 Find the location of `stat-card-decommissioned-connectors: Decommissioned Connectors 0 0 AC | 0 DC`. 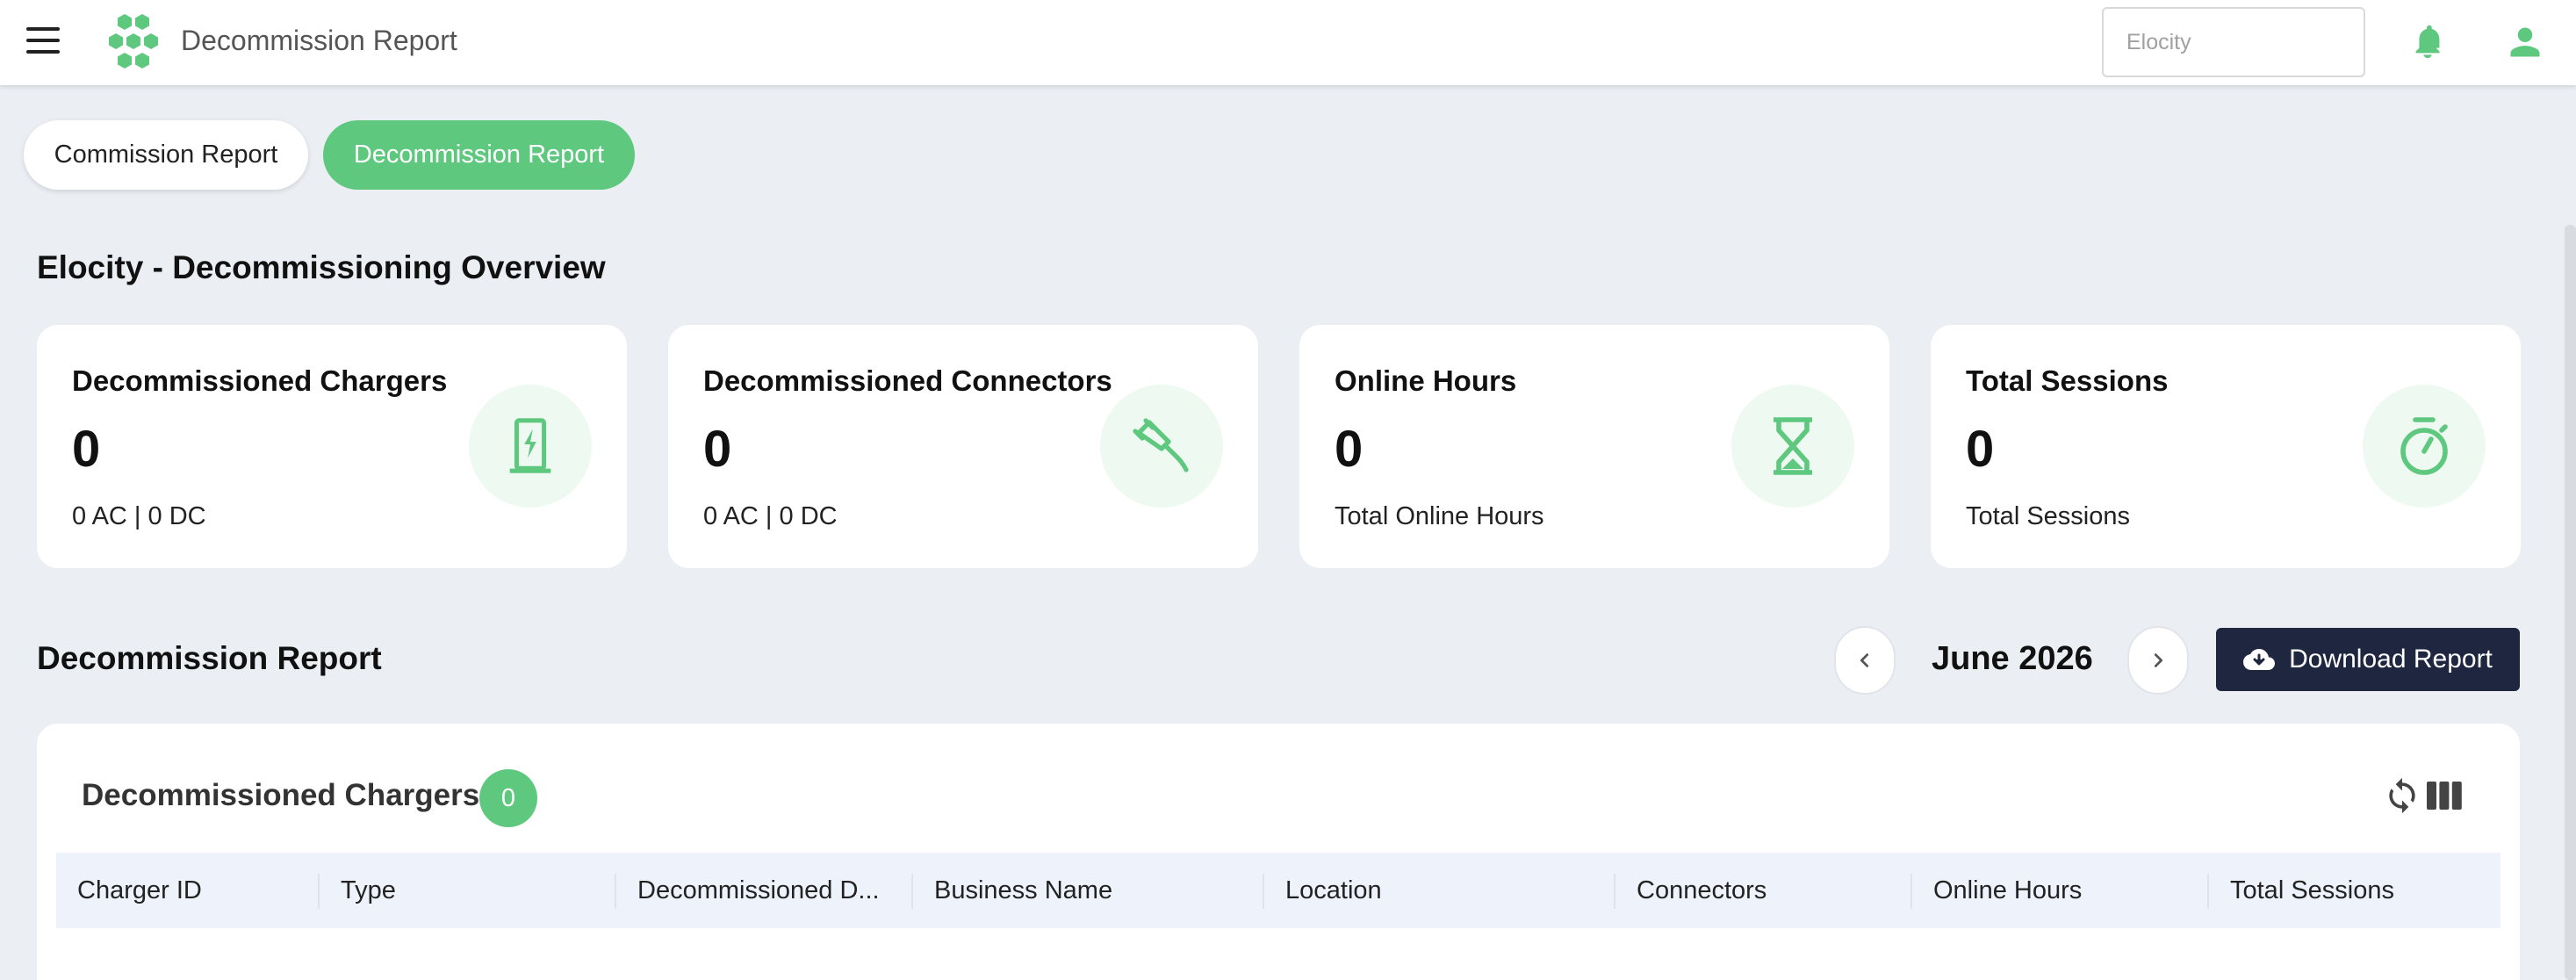

stat-card-decommissioned-connectors: Decommissioned Connectors 0 0 AC | 0 DC is located at coordinates (963, 446).